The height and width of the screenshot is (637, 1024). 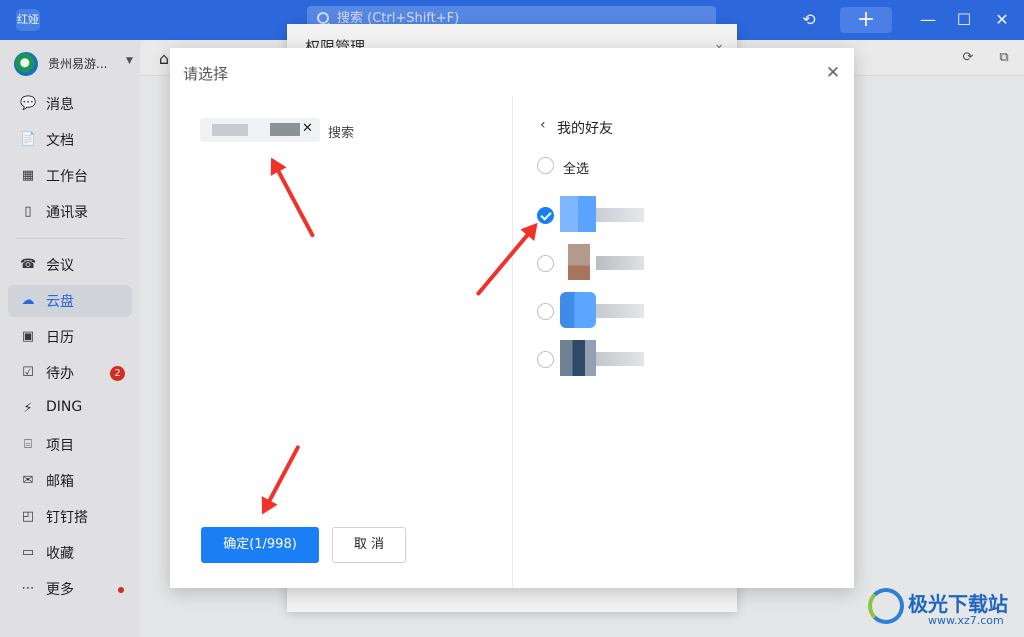 What do you see at coordinates (260, 545) in the screenshot?
I see `confirm-button: 确定(1/998)` at bounding box center [260, 545].